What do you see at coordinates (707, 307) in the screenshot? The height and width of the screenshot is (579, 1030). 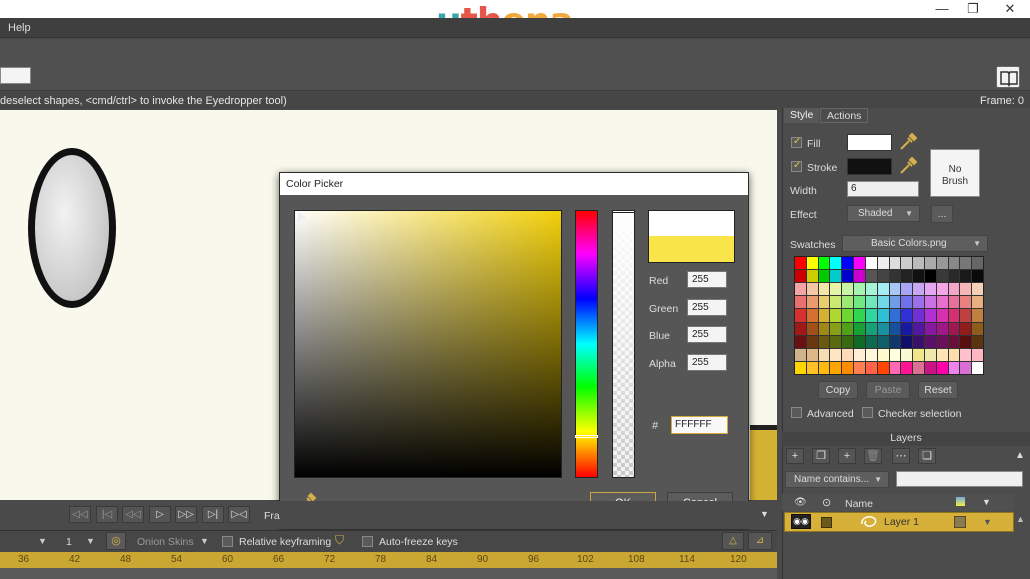 I see `green-input: 255` at bounding box center [707, 307].